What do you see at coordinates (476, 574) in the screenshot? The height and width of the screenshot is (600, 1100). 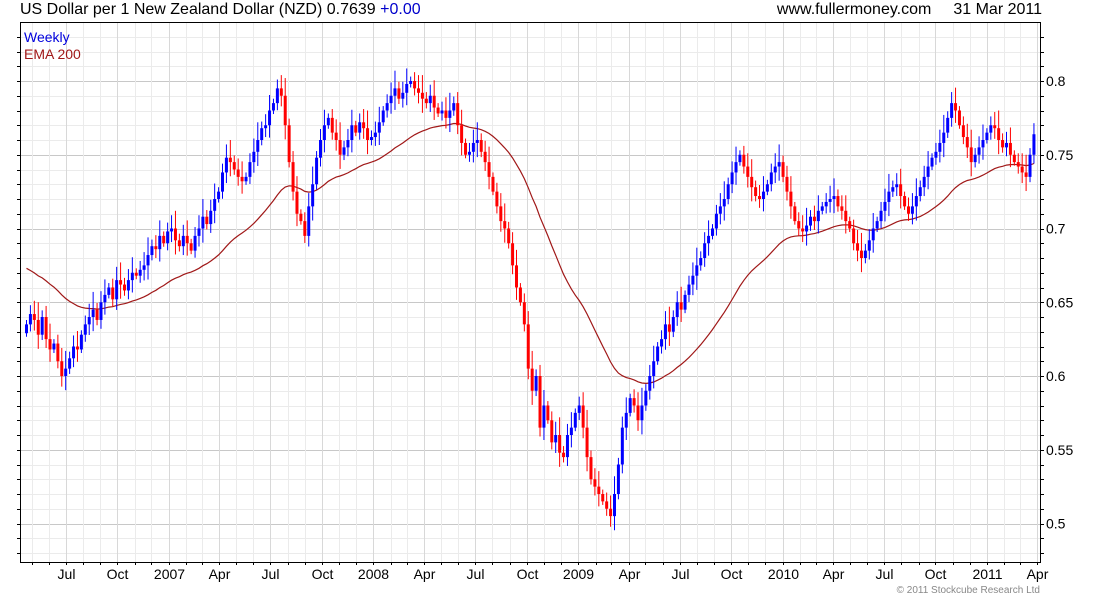 I see `x-tick-label: Jul` at bounding box center [476, 574].